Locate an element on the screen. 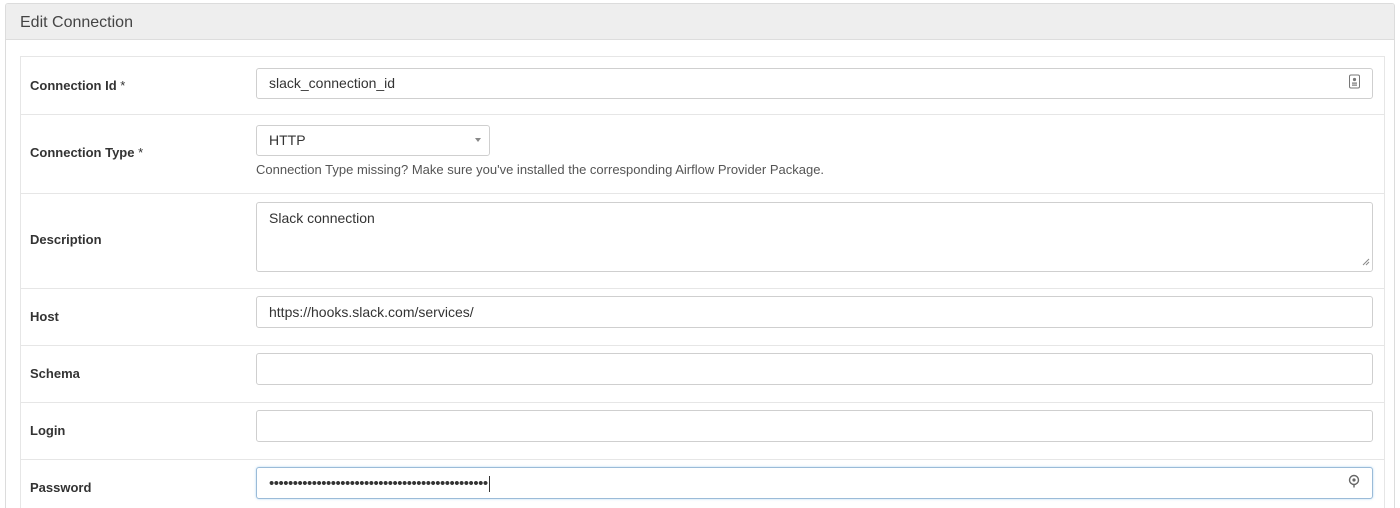 This screenshot has width=1400, height=508. resize-handle-icon is located at coordinates (1366, 261).